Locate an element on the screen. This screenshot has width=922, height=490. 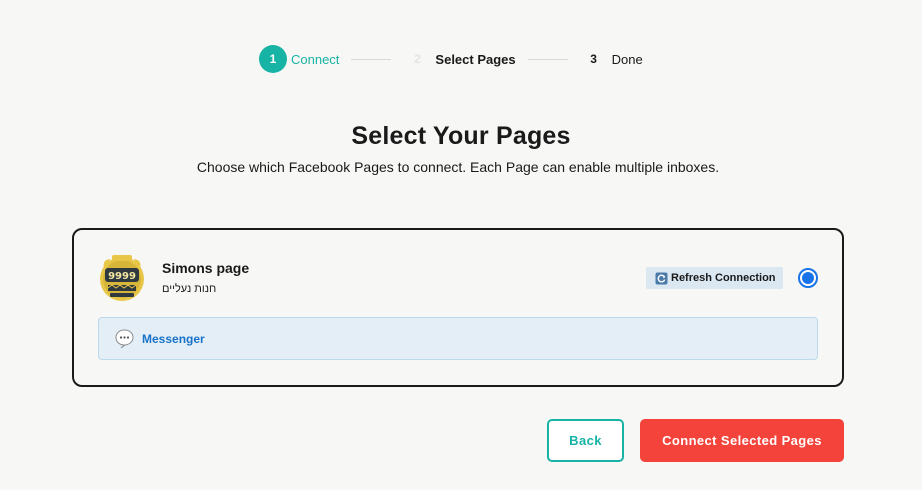
step-number-3: 3 is located at coordinates (593, 59).